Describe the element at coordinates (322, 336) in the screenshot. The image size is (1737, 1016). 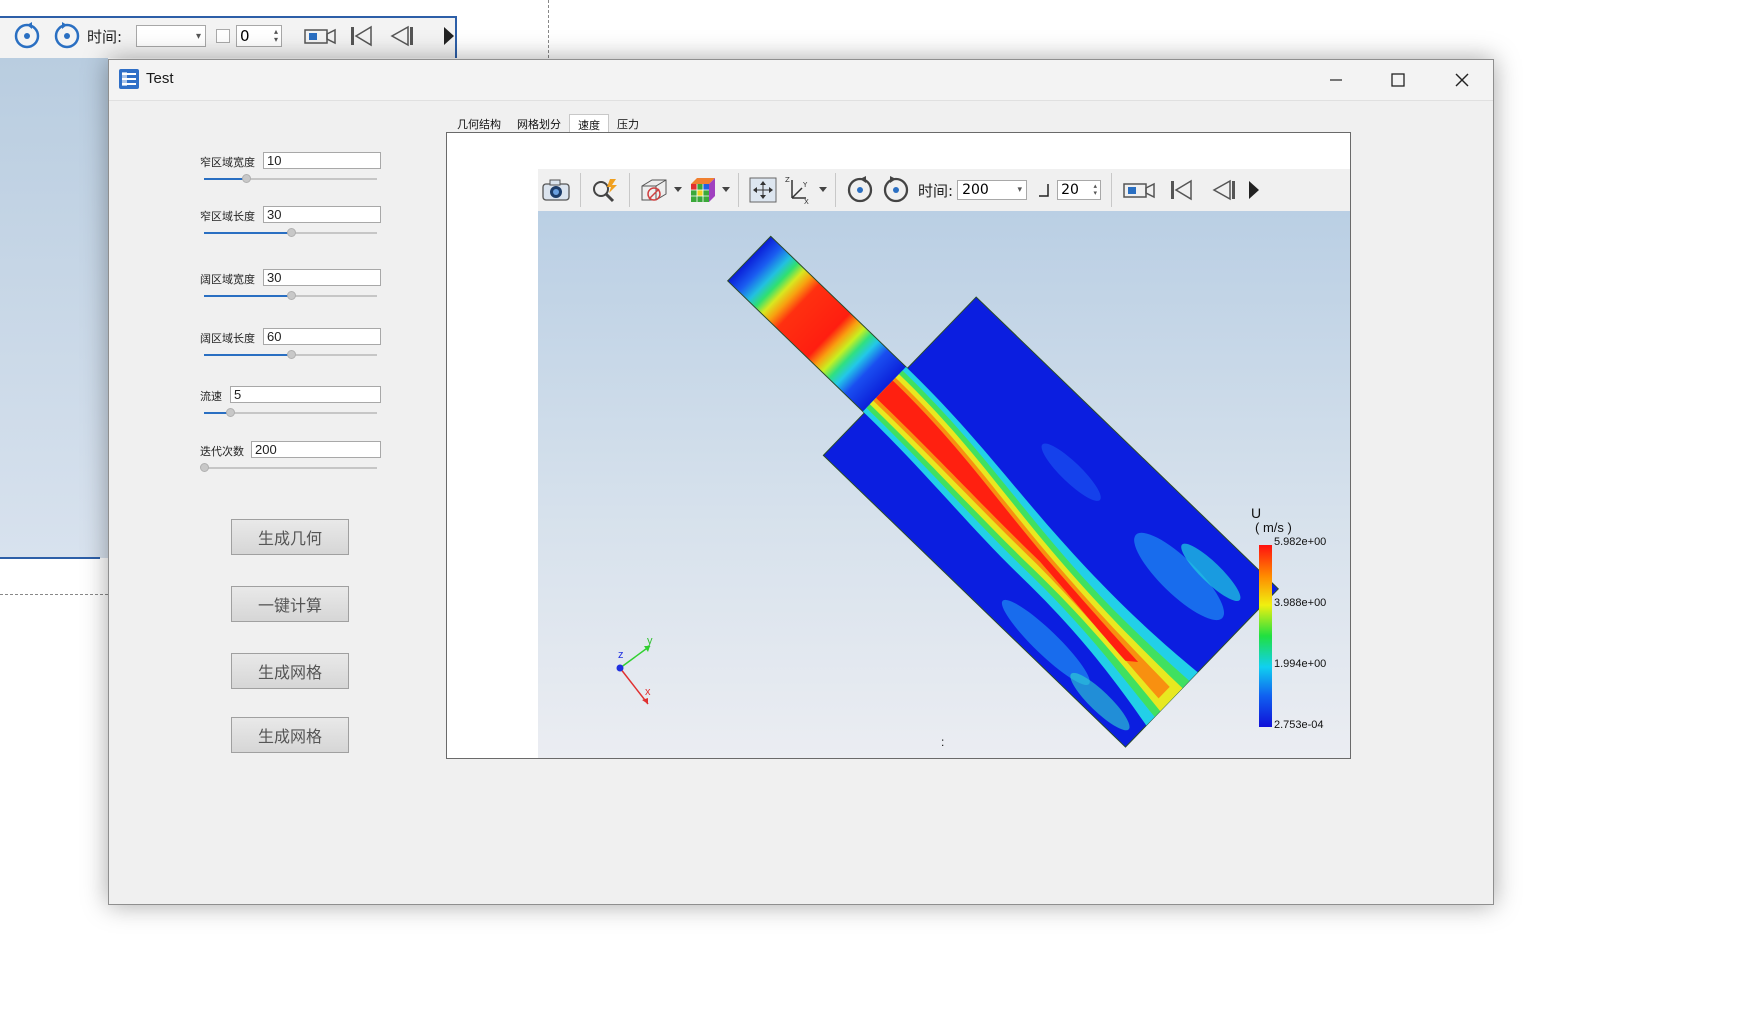
I see `wide-length-input: 60` at that location.